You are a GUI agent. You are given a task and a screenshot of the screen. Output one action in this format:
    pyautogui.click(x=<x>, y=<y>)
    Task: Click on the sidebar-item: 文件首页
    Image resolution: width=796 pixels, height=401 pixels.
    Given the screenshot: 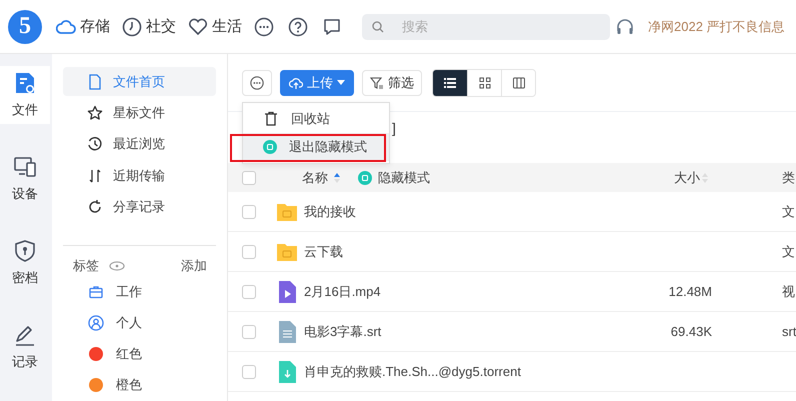 What is the action you would take?
    pyautogui.click(x=139, y=81)
    